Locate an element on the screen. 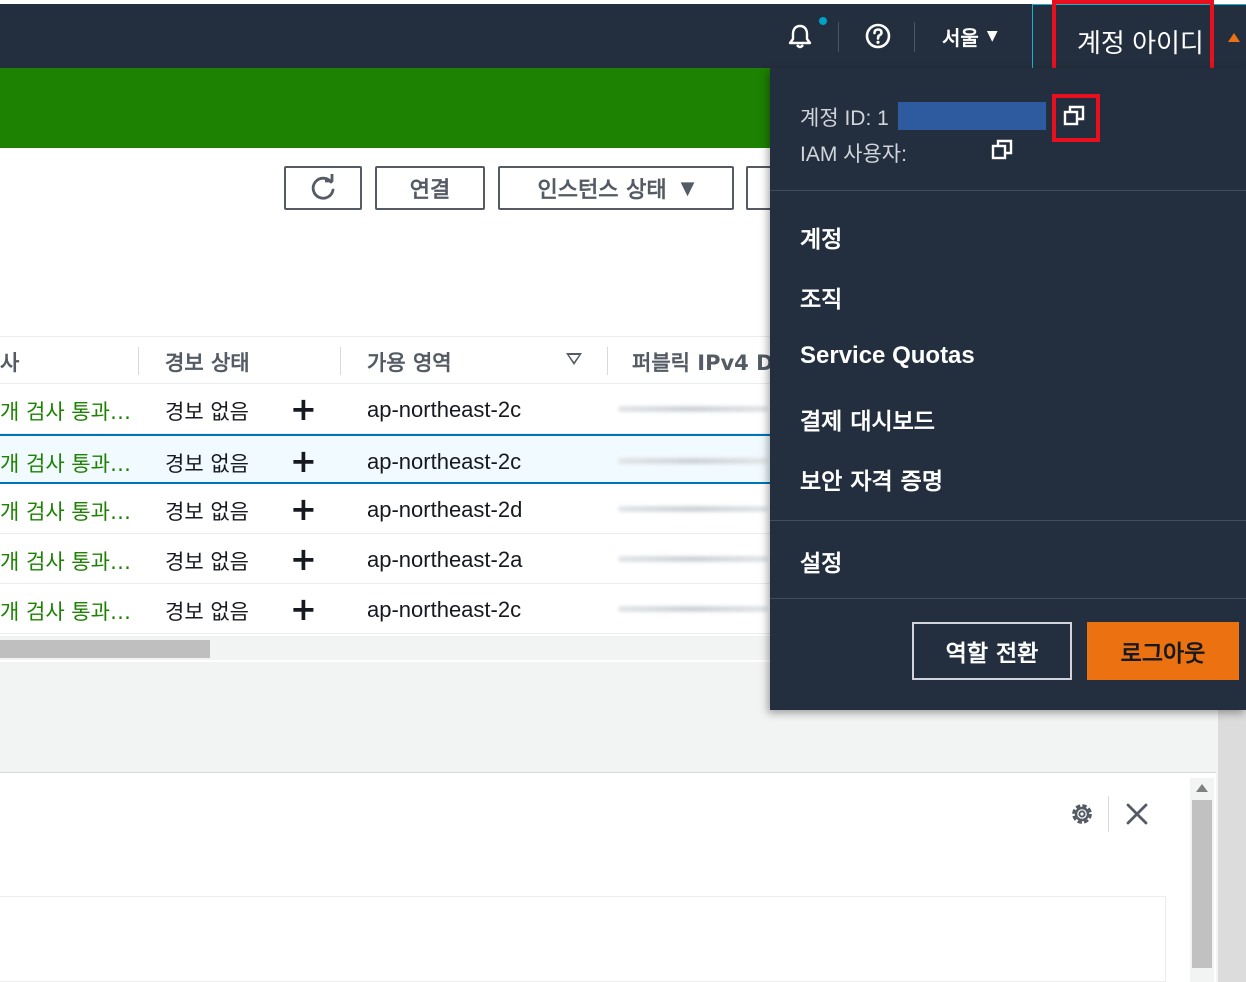 This screenshot has height=982, width=1246. table-header: 사 경보 상태 가용 영역 퍼블릭 IPv4 D is located at coordinates (387, 360).